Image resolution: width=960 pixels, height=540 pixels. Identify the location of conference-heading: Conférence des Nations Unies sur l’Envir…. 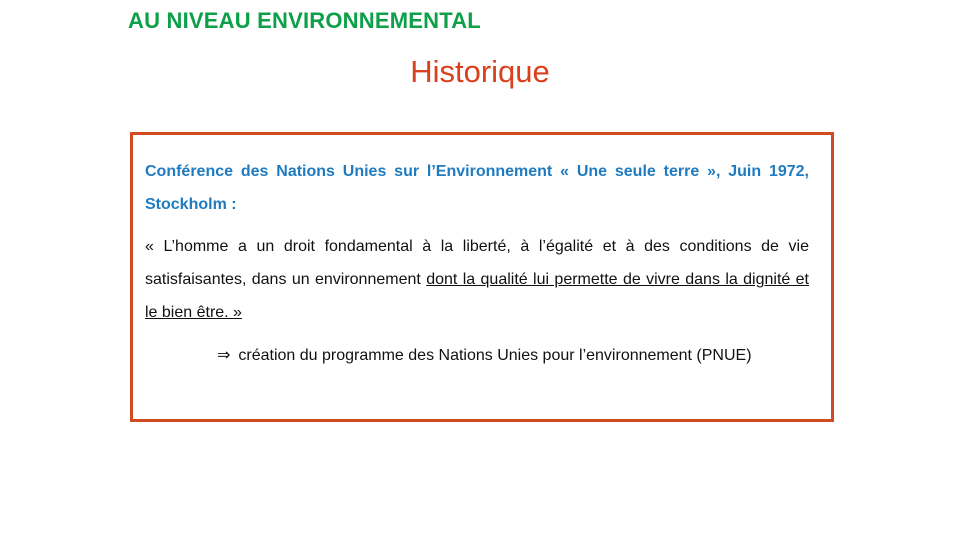
(477, 188).